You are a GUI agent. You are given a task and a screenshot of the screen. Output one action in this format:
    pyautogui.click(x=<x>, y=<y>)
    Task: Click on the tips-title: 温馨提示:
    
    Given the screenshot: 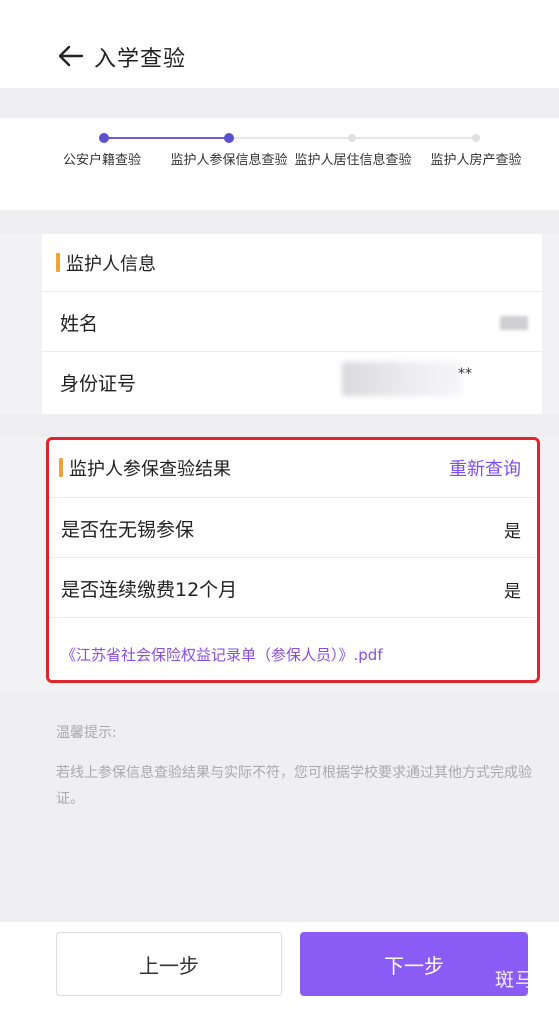 What is the action you would take?
    pyautogui.click(x=86, y=733)
    